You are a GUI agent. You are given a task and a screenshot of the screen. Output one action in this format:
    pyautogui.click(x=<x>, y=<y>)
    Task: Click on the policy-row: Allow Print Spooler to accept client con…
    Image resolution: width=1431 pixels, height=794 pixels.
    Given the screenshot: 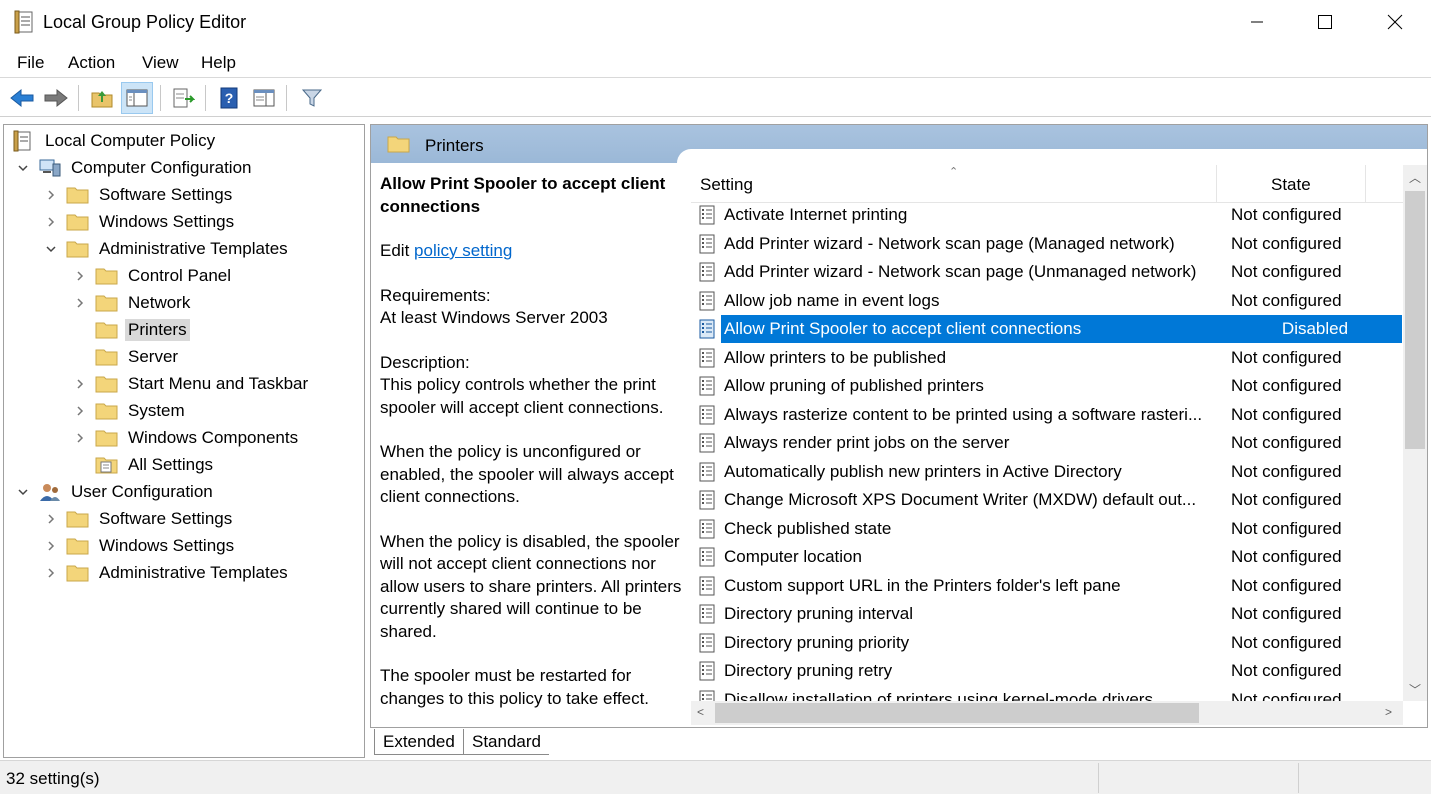 What is the action you would take?
    pyautogui.click(x=1047, y=329)
    